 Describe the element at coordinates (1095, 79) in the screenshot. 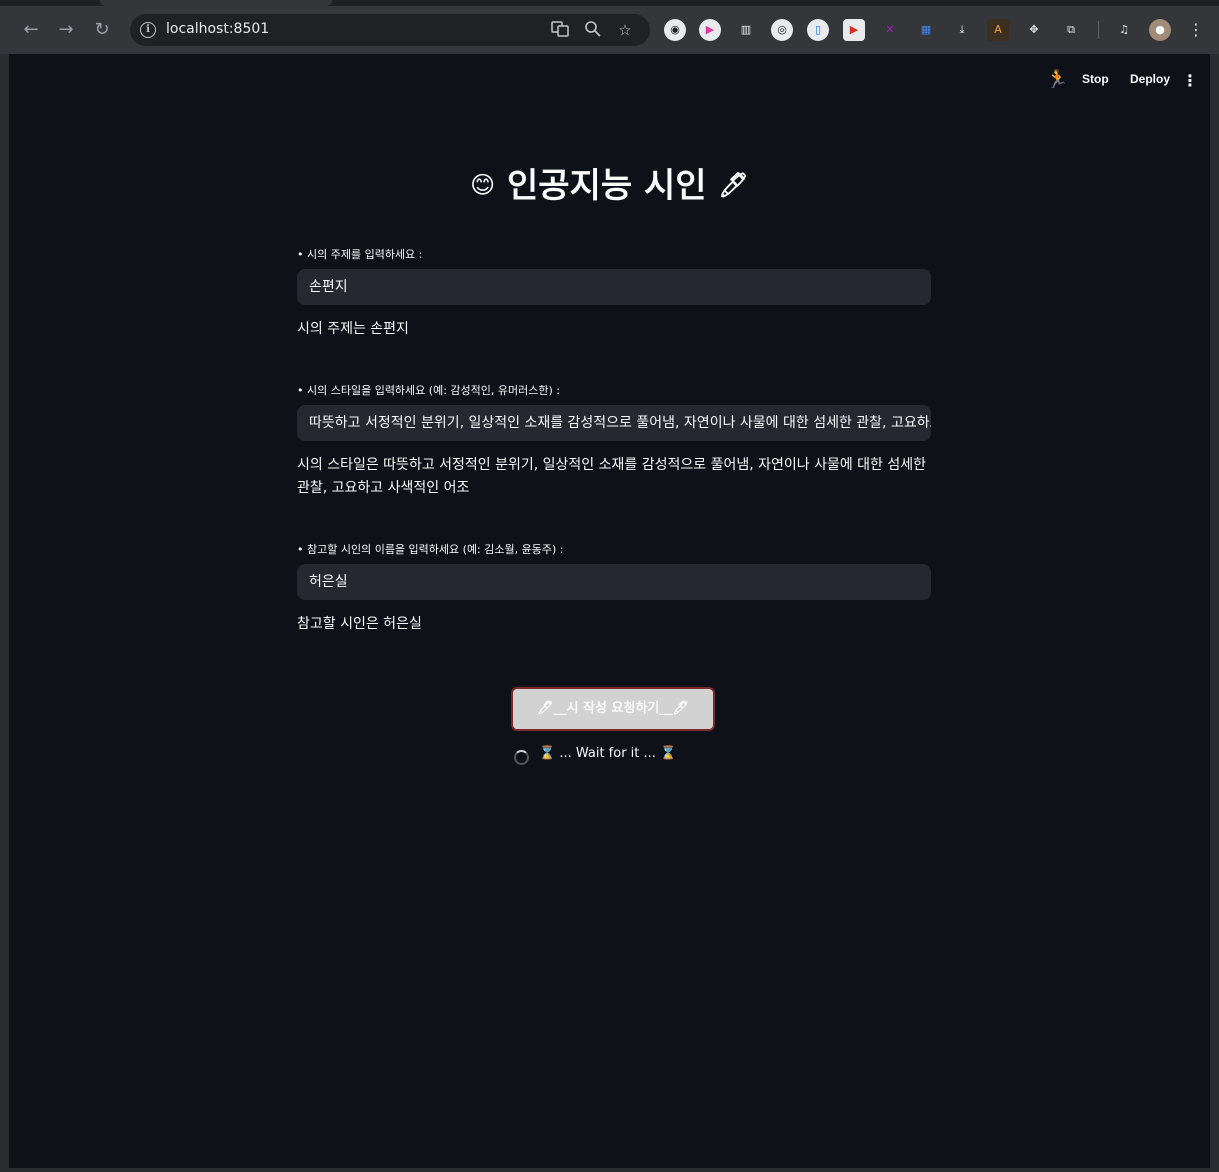

I see `stop-button: Stop` at that location.